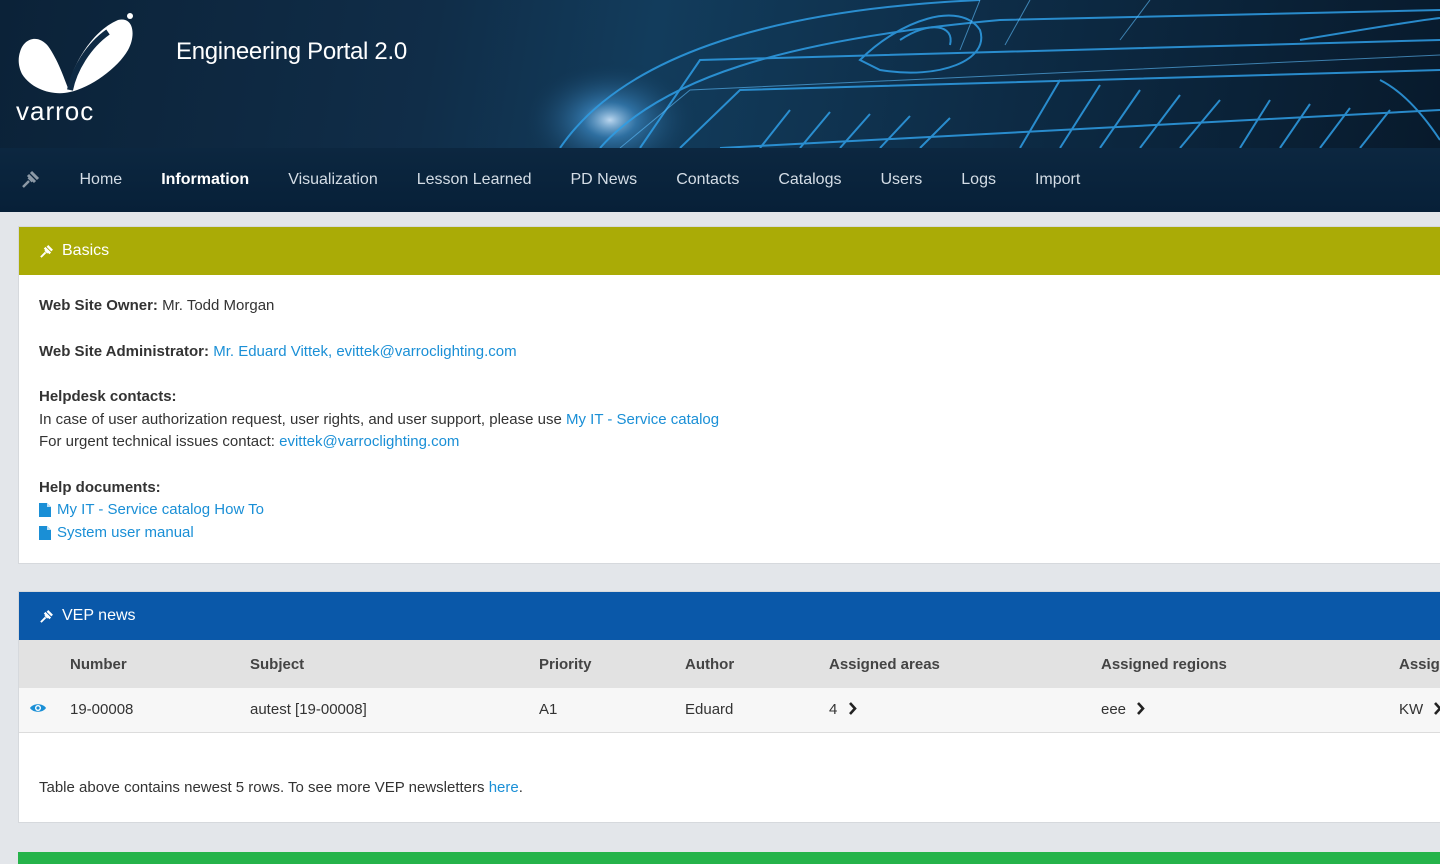 Image resolution: width=1440 pixels, height=864 pixels. I want to click on app-title: Engineering Portal 2.0, so click(291, 51).